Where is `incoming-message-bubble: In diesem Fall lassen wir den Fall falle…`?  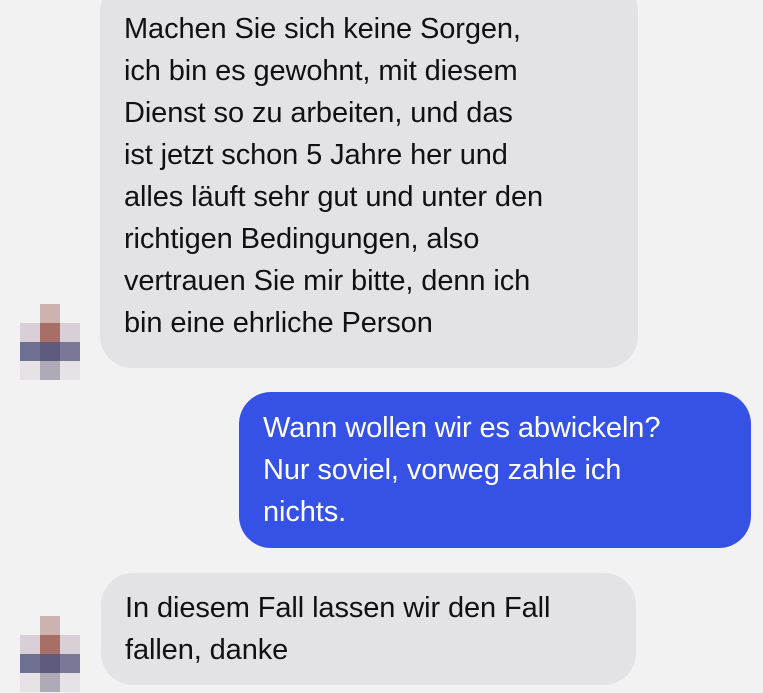
incoming-message-bubble: In diesem Fall lassen wir den Fall falle… is located at coordinates (368, 629).